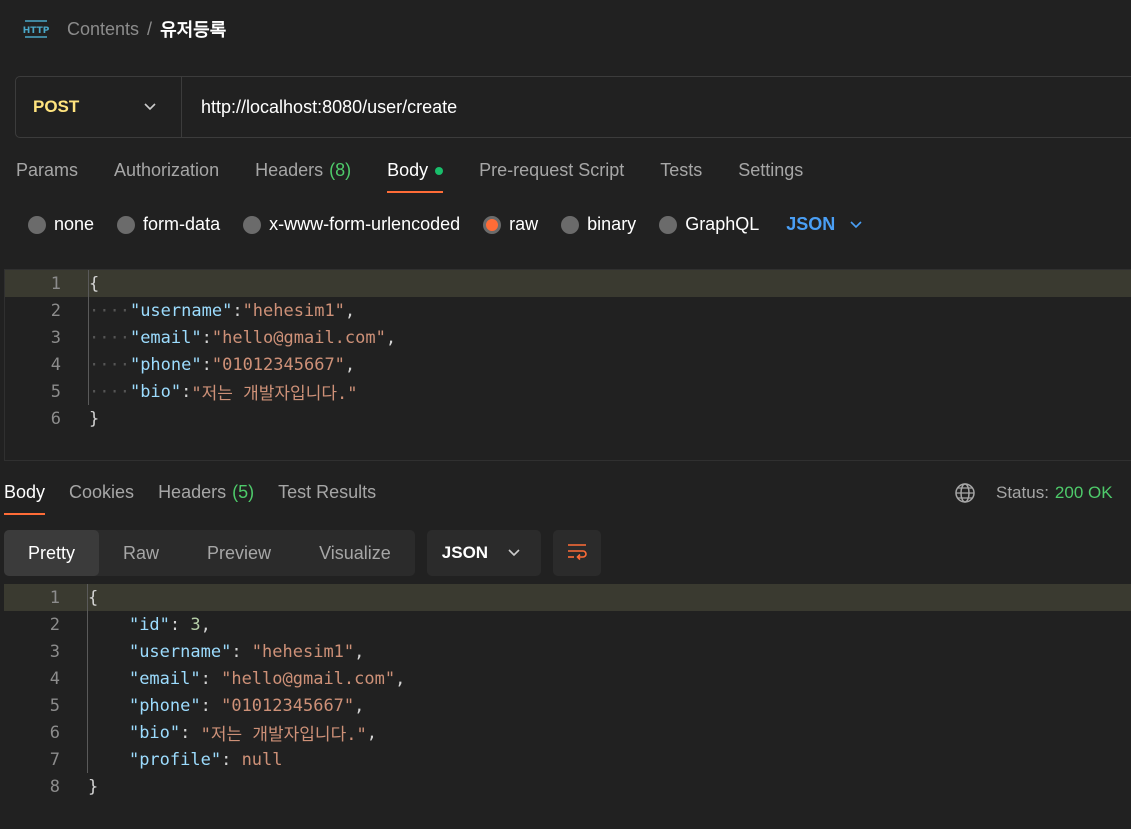 The width and height of the screenshot is (1131, 829). I want to click on view-raw-button: Raw, so click(141, 553).